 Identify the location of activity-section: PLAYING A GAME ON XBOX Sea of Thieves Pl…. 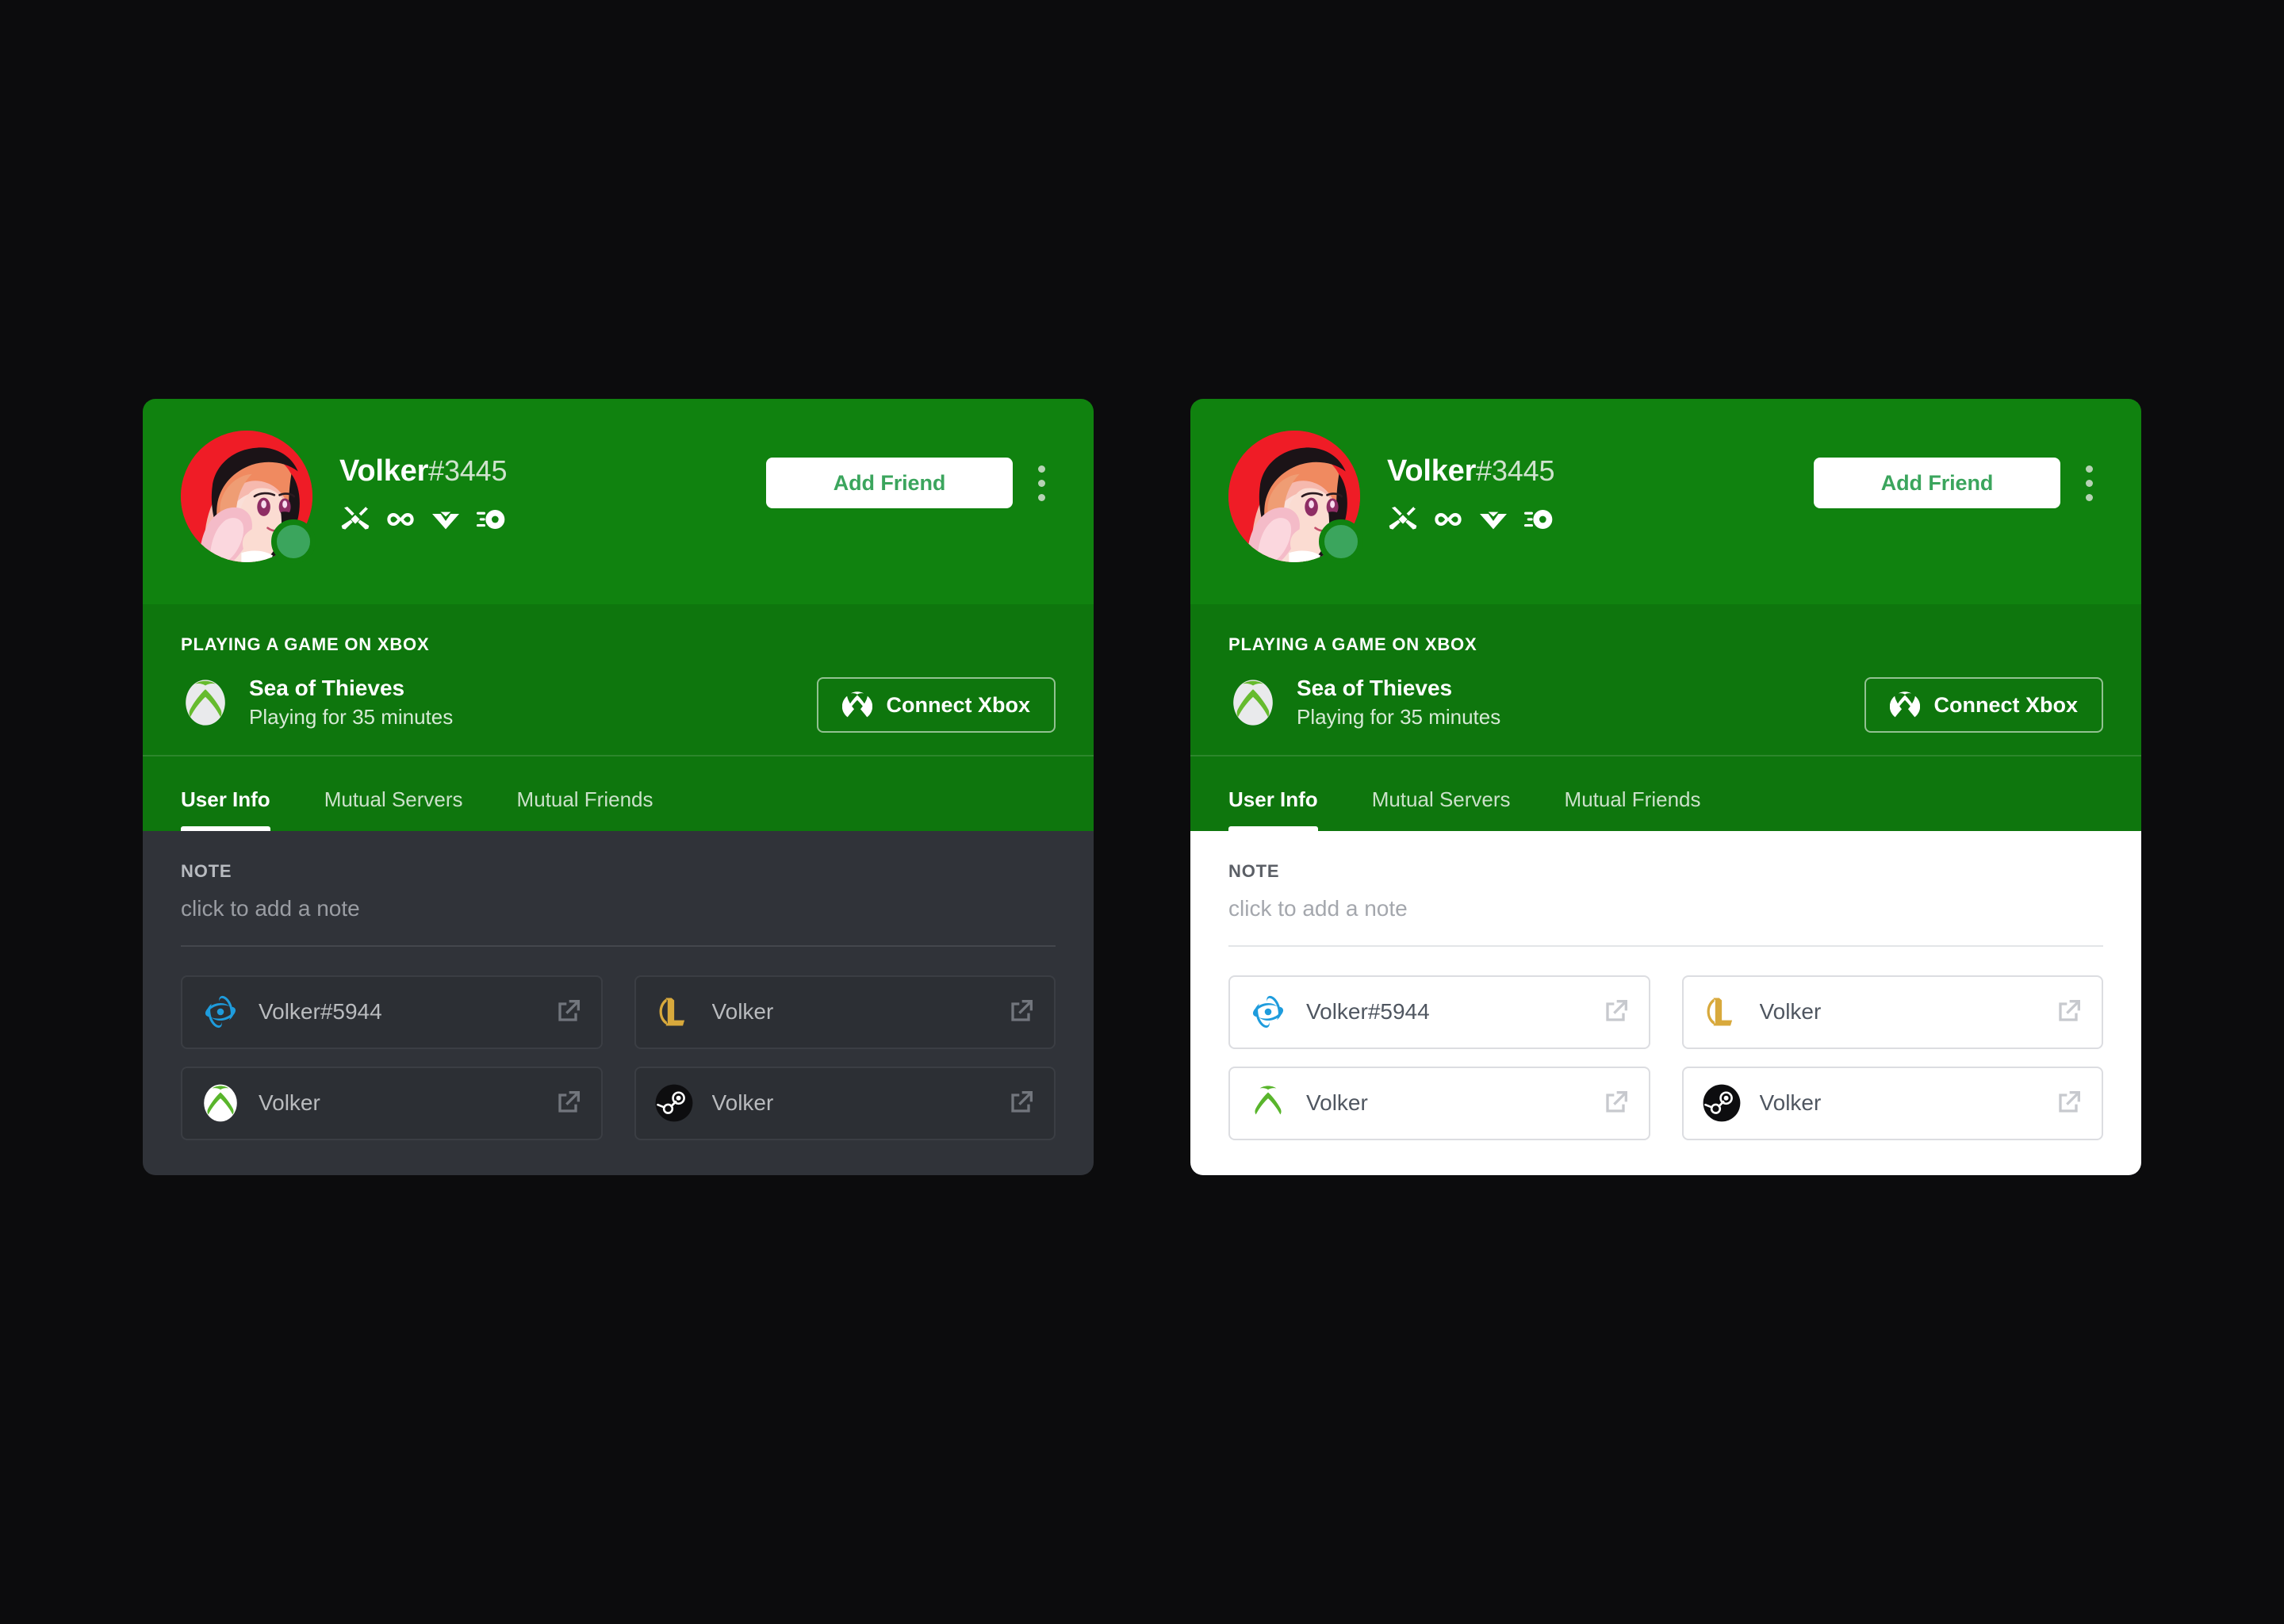
(1665, 679).